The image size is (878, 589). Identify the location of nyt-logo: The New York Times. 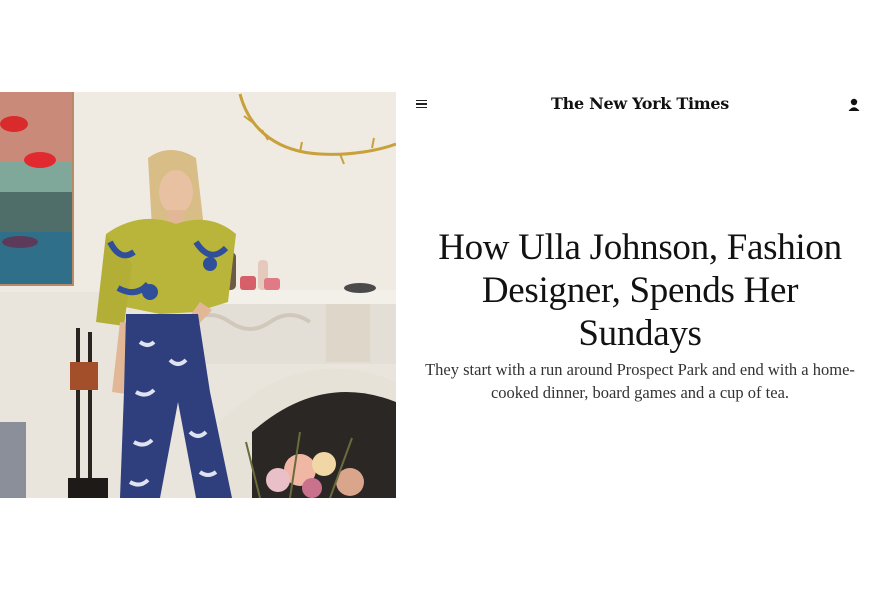
(640, 104).